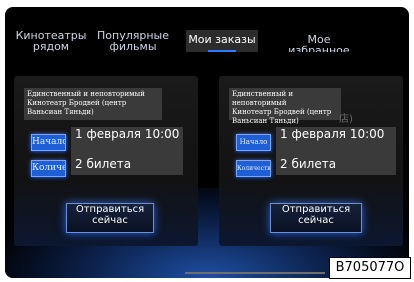 This screenshot has width=414, height=282. I want to click on quantity-label: Количе, so click(48, 168).